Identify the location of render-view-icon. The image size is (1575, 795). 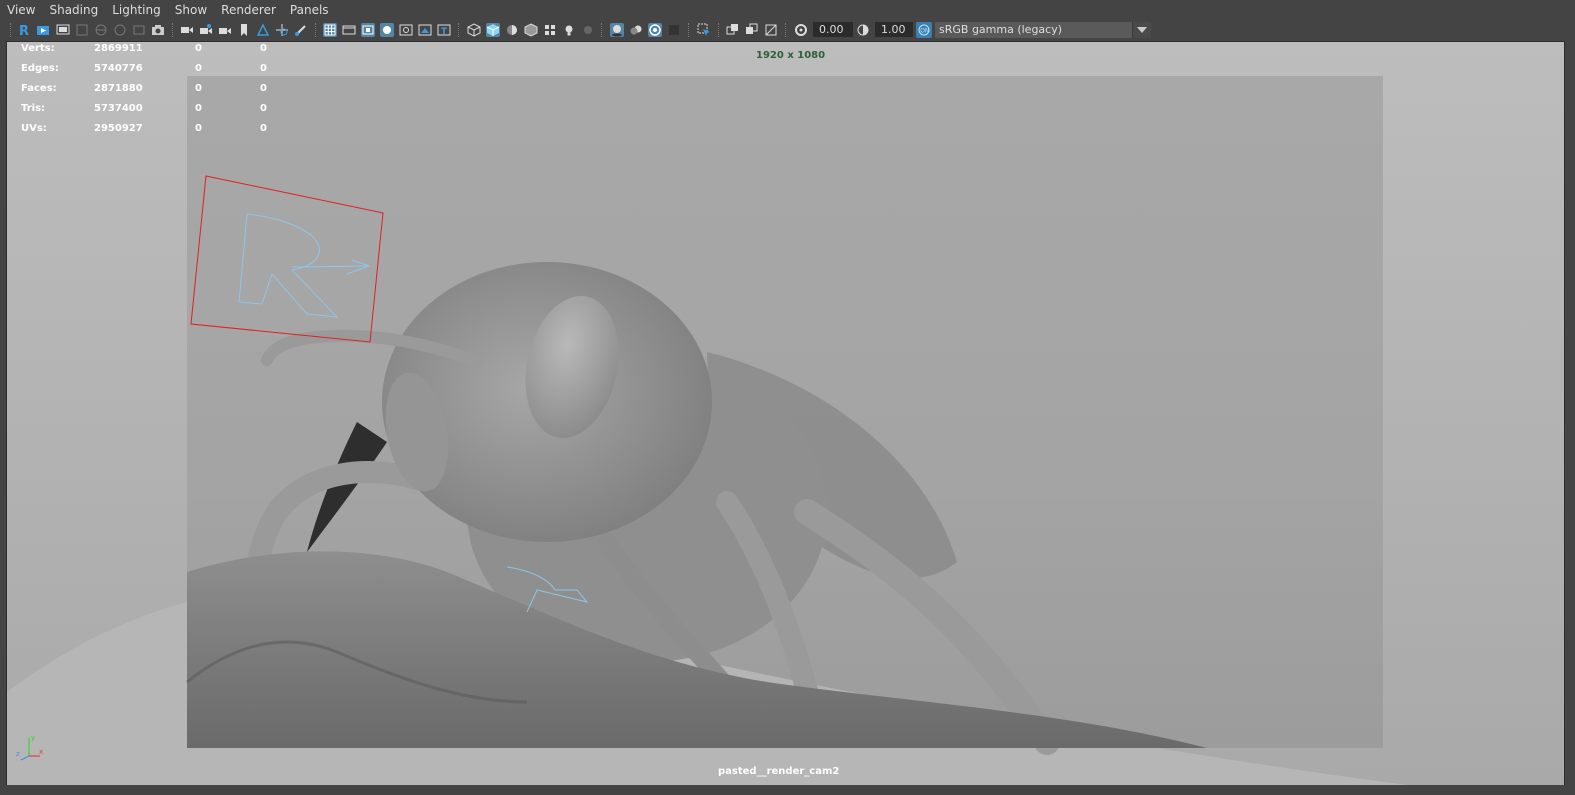
(43, 30).